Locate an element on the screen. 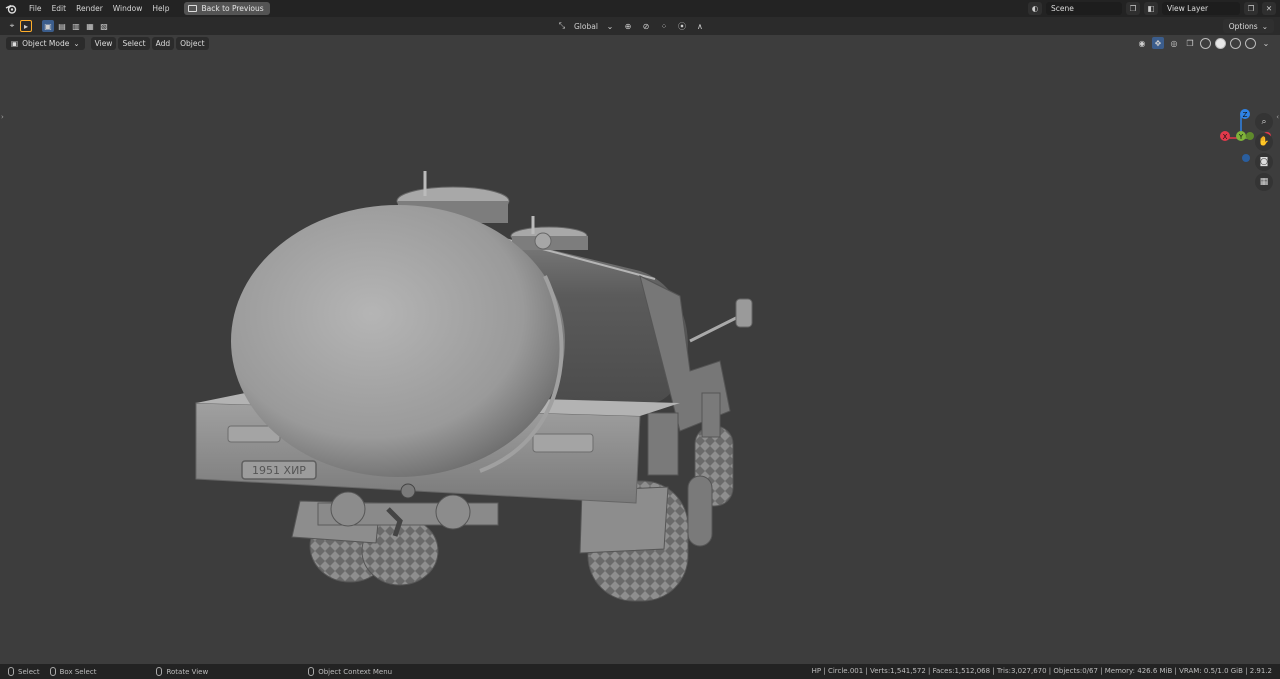  status-box-select: Box Select is located at coordinates (78, 671).